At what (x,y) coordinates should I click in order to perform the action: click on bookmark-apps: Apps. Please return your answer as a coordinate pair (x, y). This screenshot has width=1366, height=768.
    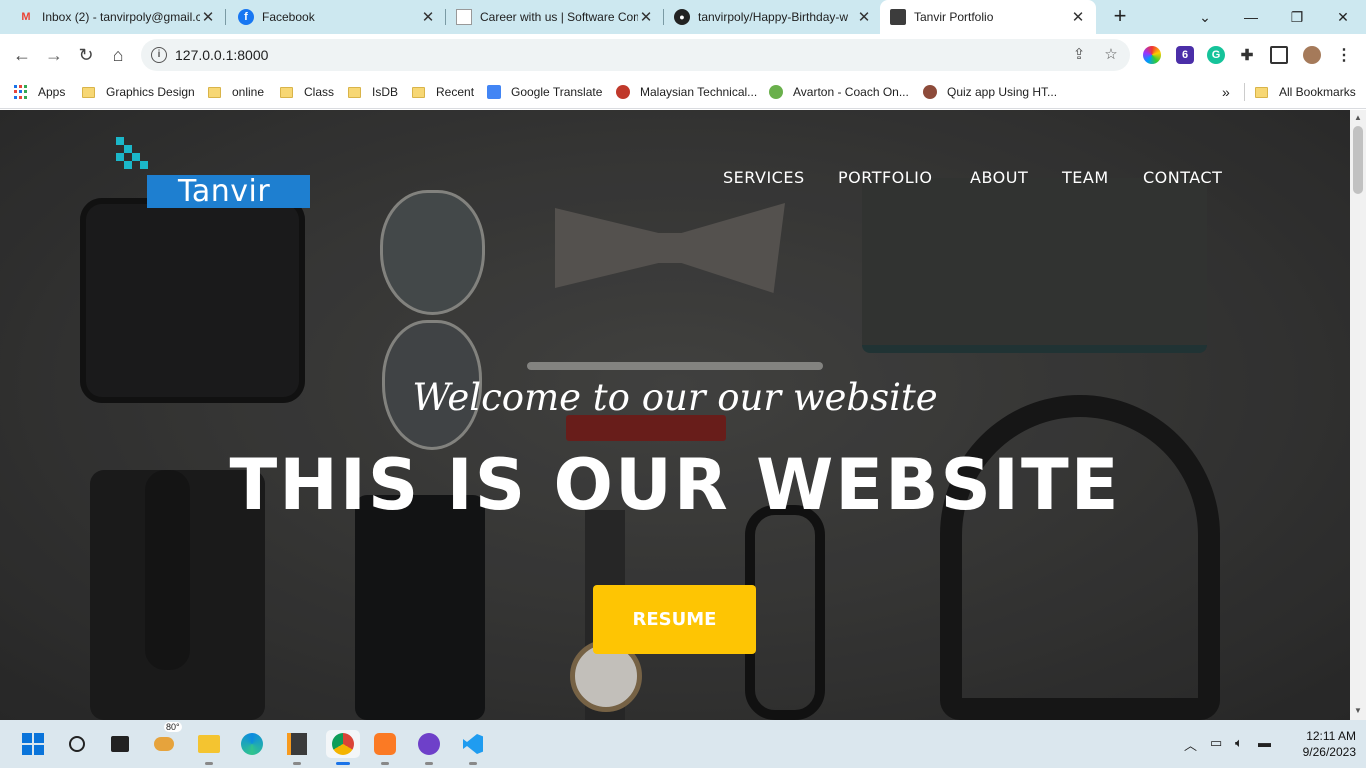
    Looking at the image, I should click on (39, 92).